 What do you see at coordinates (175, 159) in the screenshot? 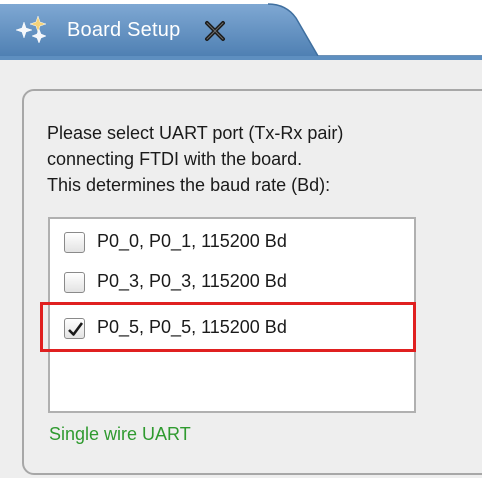
I see `prompt-line: connecting FTDI with the board.` at bounding box center [175, 159].